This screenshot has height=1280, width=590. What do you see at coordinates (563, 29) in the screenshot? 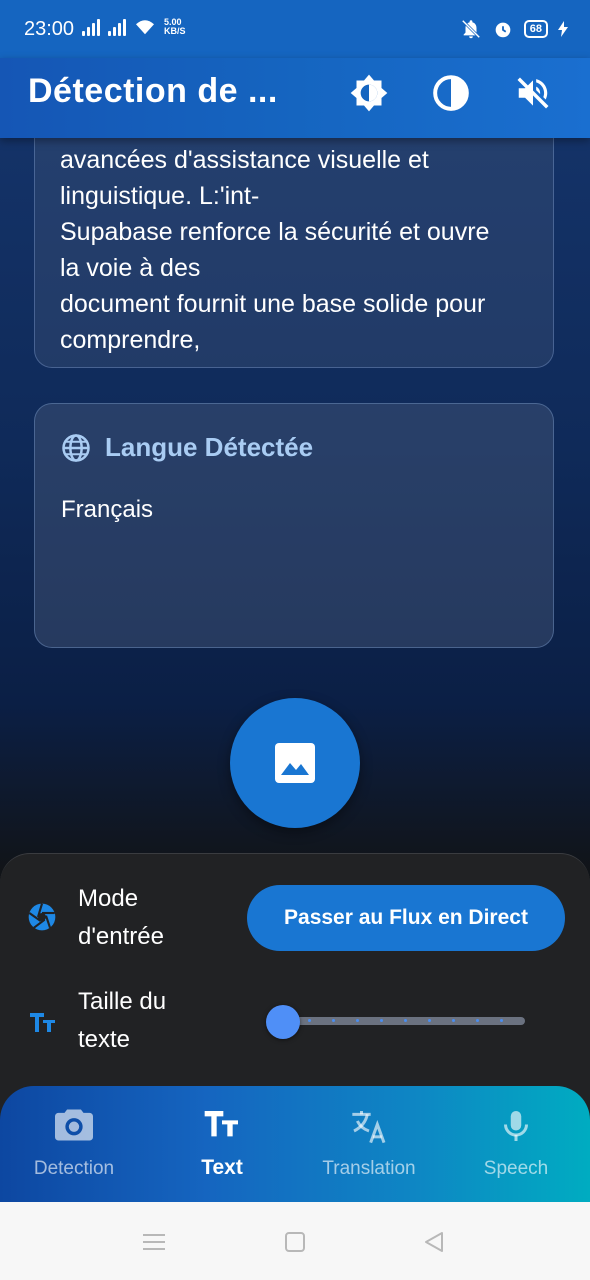
I see `charging-icon` at bounding box center [563, 29].